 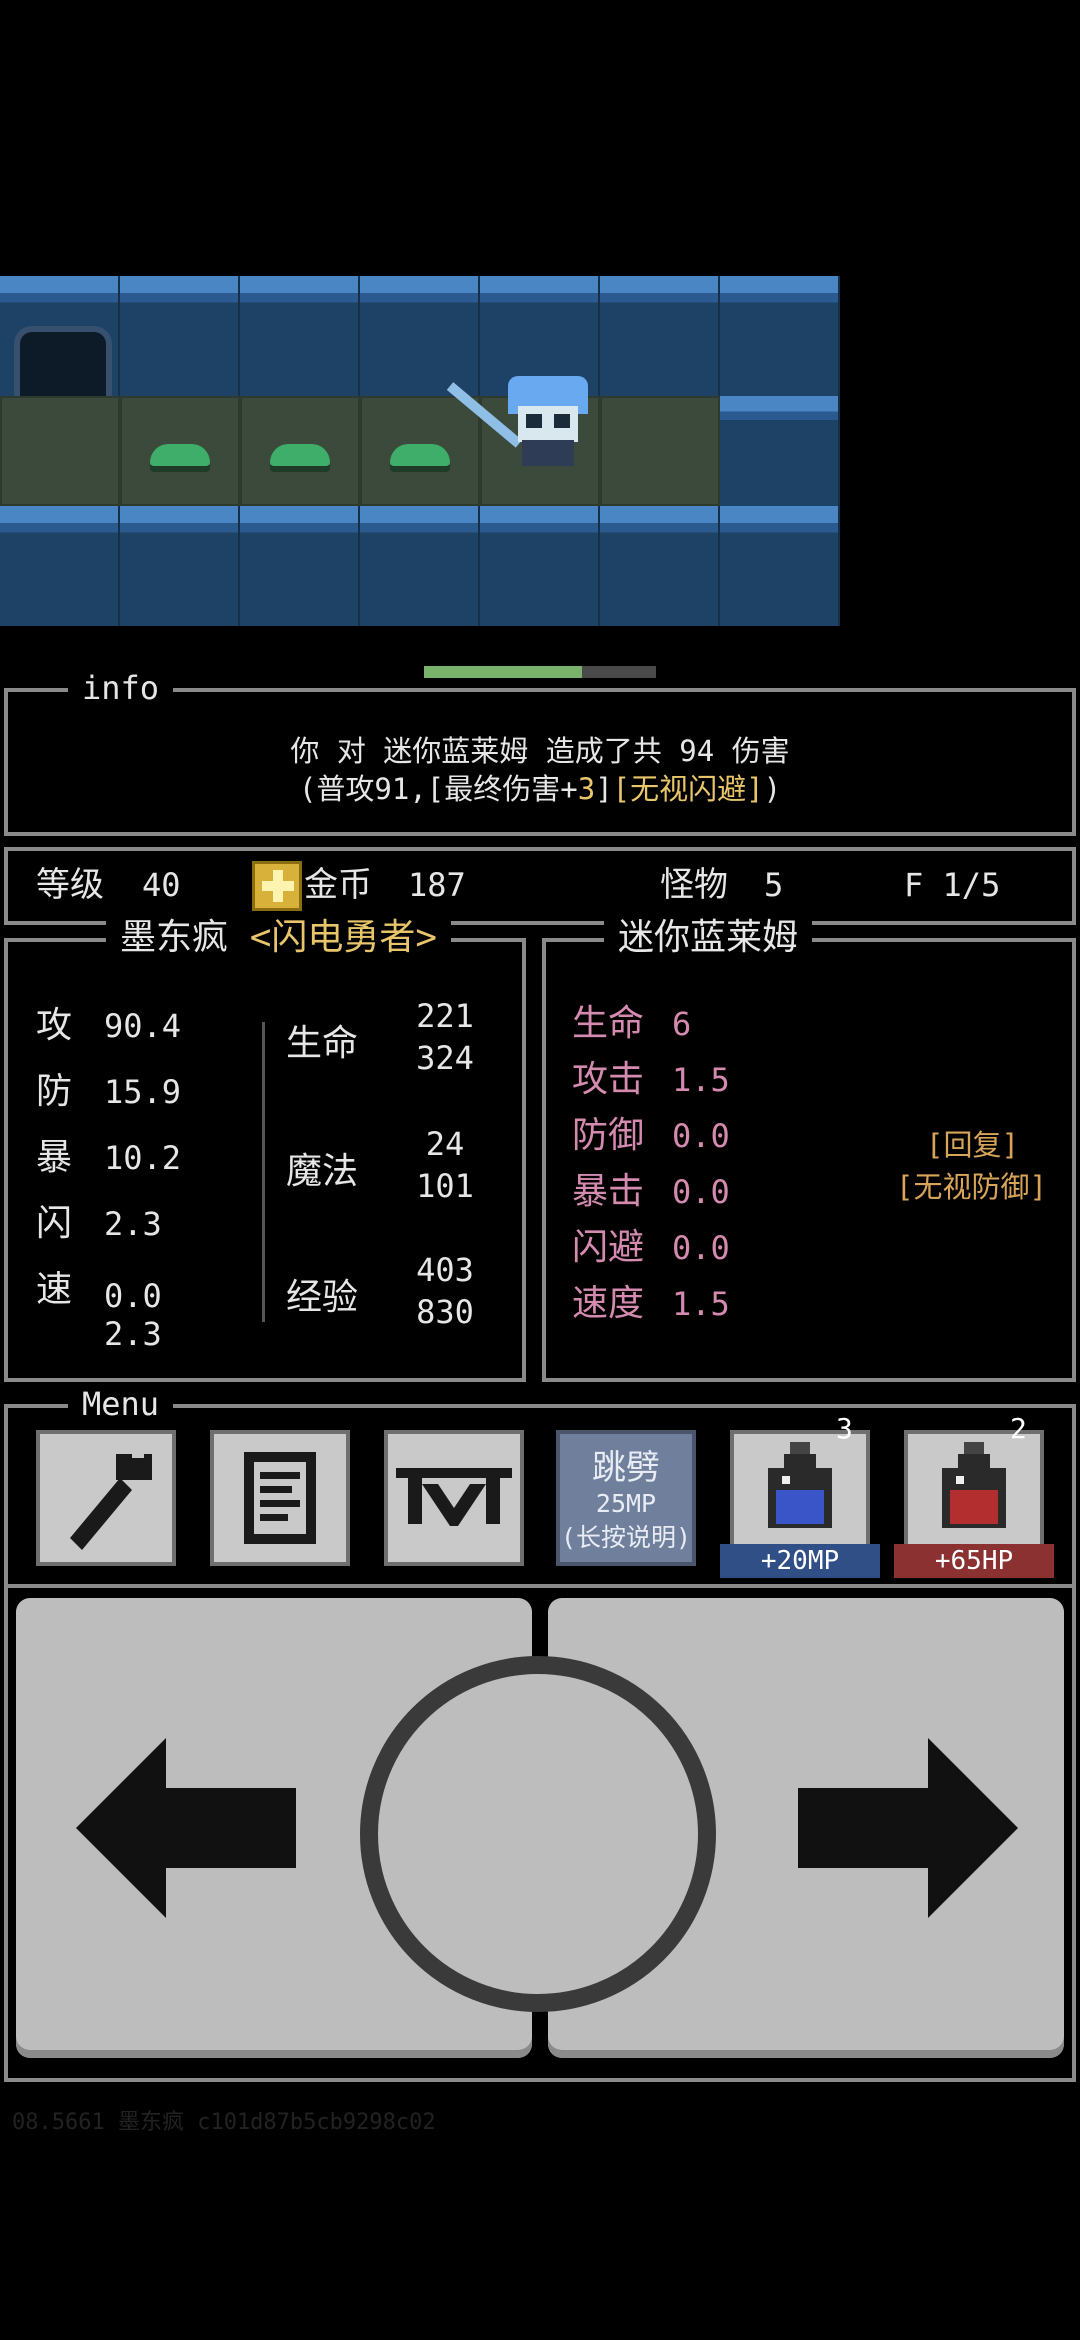 I want to click on info-line-2: (普攻91,[最终伤害+3][无视闪避]), so click(x=540, y=787).